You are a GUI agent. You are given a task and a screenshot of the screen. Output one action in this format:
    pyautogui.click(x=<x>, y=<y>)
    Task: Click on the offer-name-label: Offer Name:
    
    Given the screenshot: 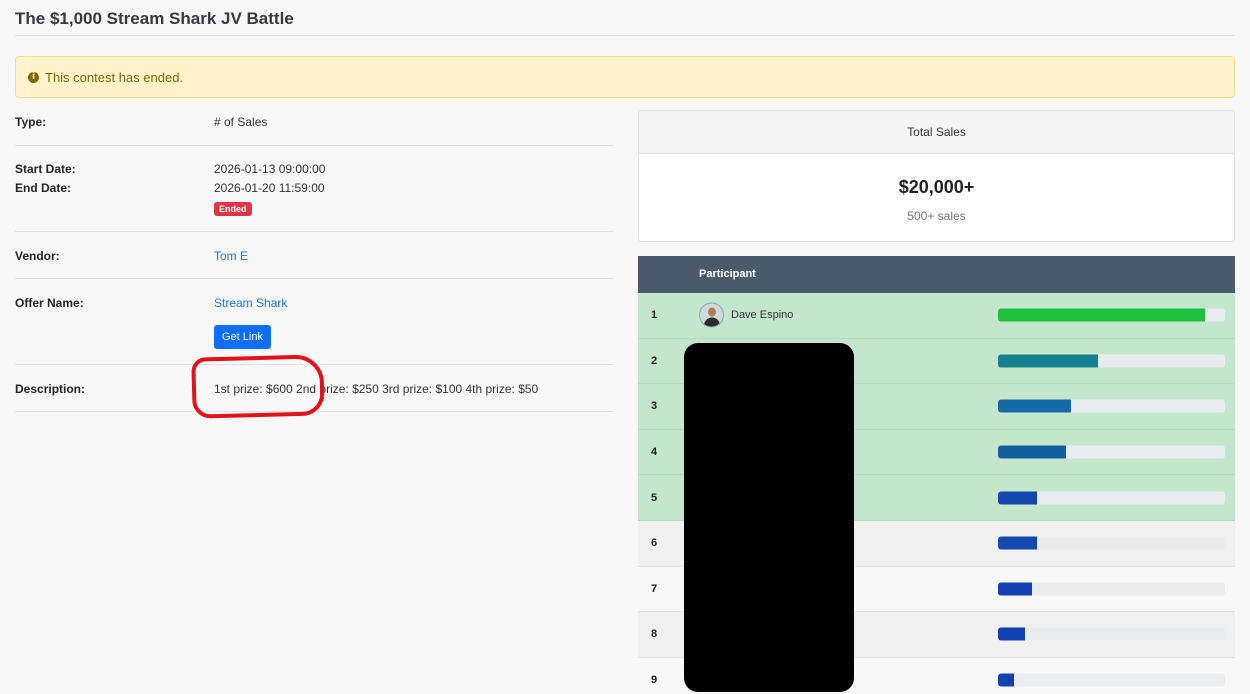 What is the action you would take?
    pyautogui.click(x=49, y=303)
    